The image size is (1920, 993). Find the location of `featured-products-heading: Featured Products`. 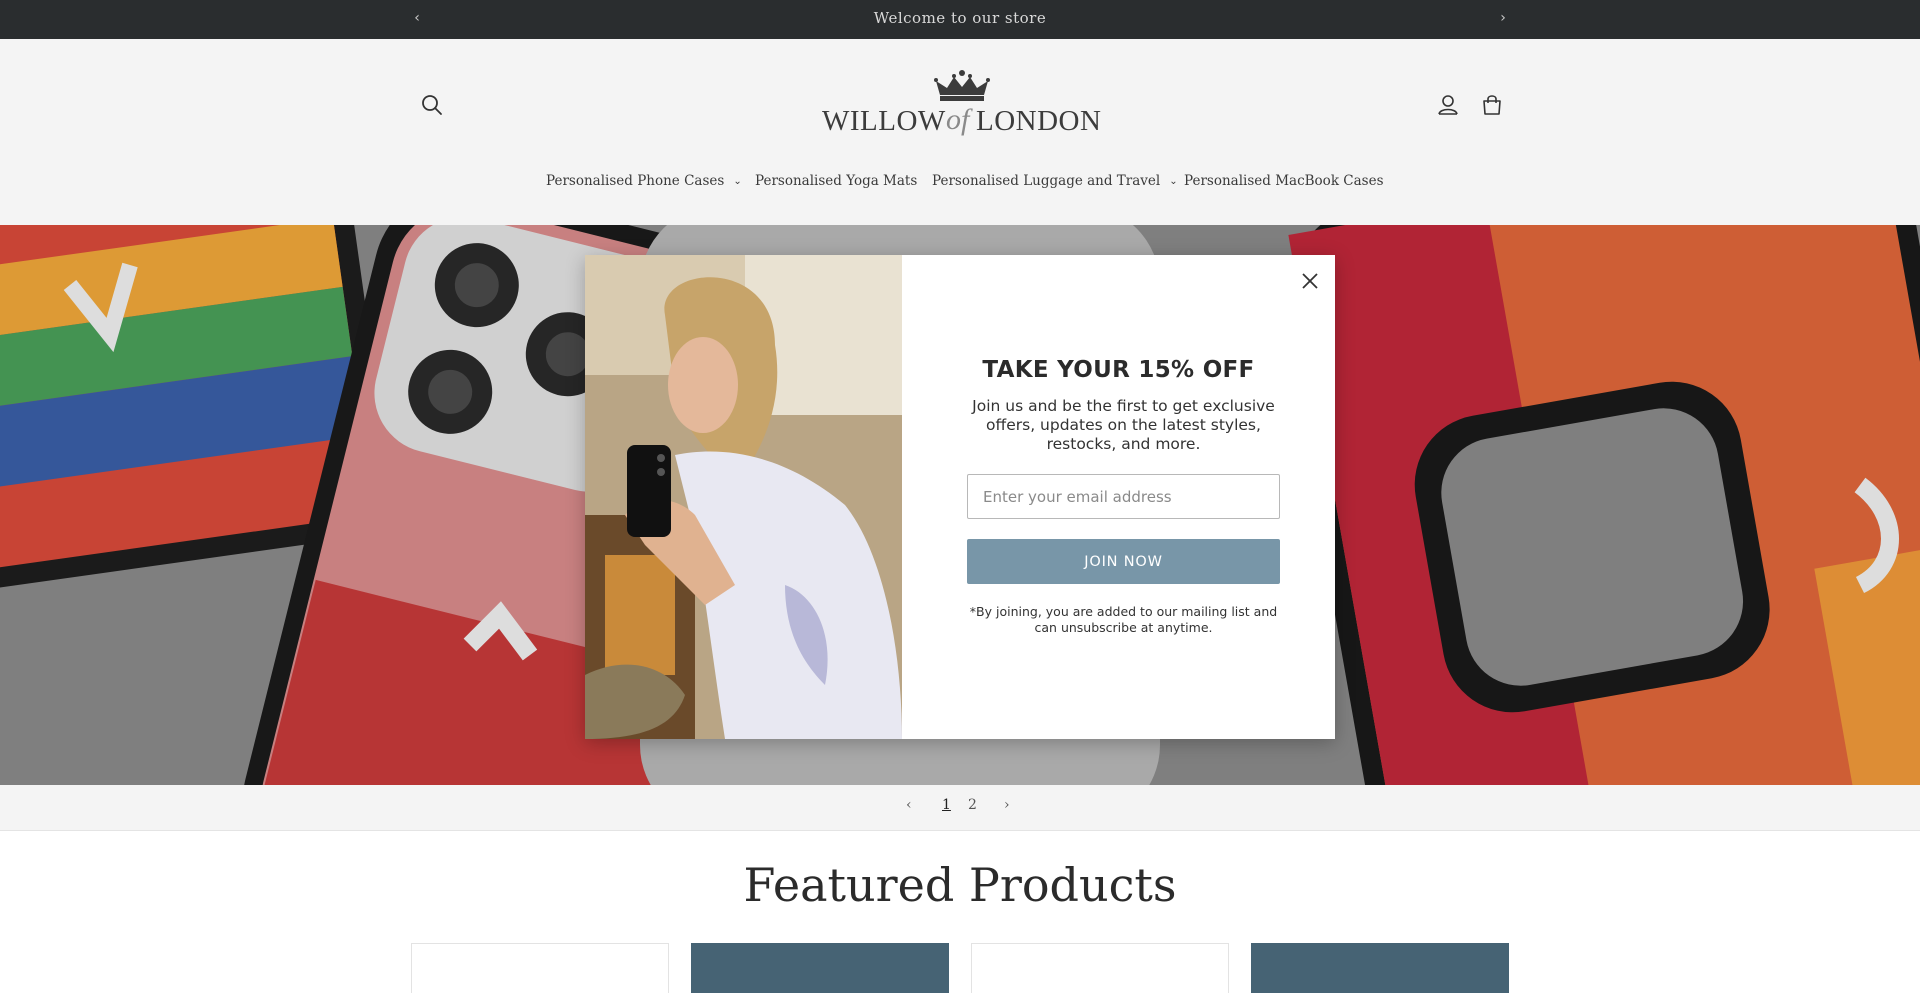

featured-products-heading: Featured Products is located at coordinates (960, 885).